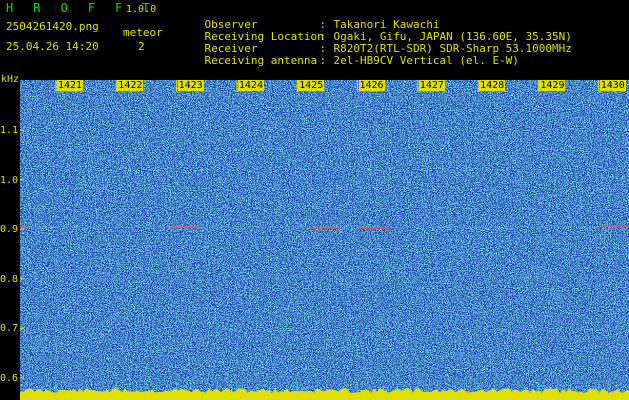  I want to click on minute-label: 1421, so click(70, 85).